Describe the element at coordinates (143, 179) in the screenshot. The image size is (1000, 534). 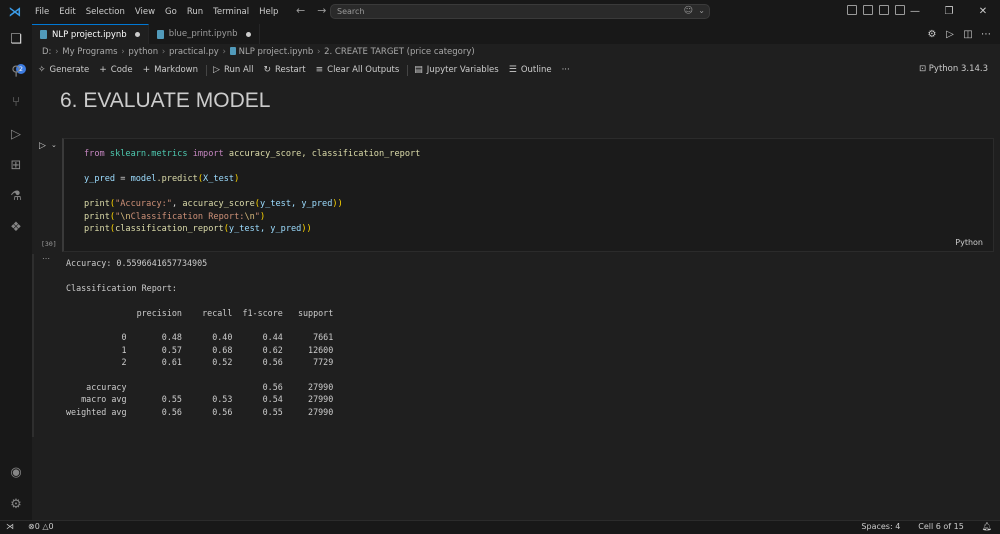
I see `variable: model` at that location.